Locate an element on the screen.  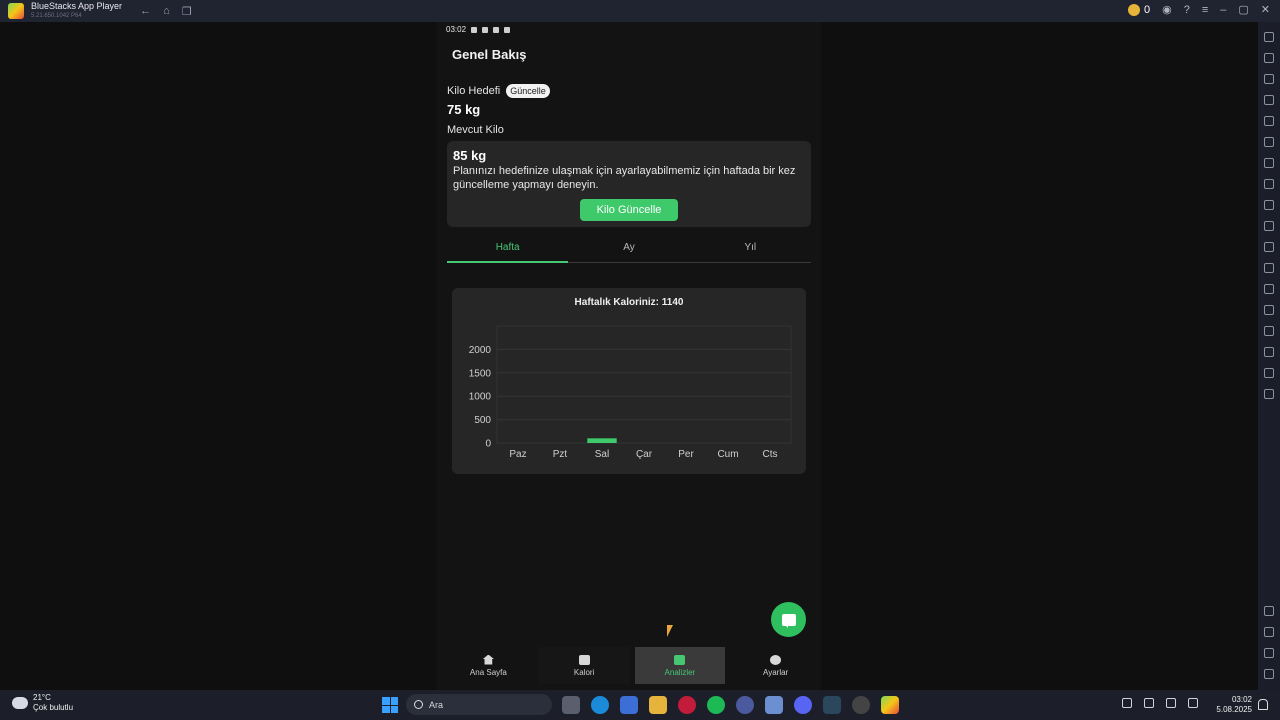
window-title-block: BlueStacks App Player 5.21.650.1042 P64 is located at coordinates (76, 11).